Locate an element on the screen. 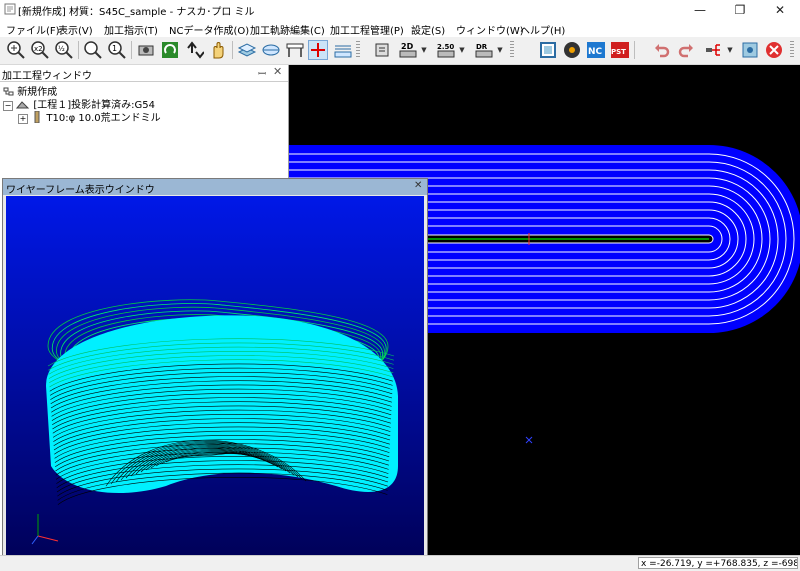  rotate-icon is located at coordinates (170, 50).